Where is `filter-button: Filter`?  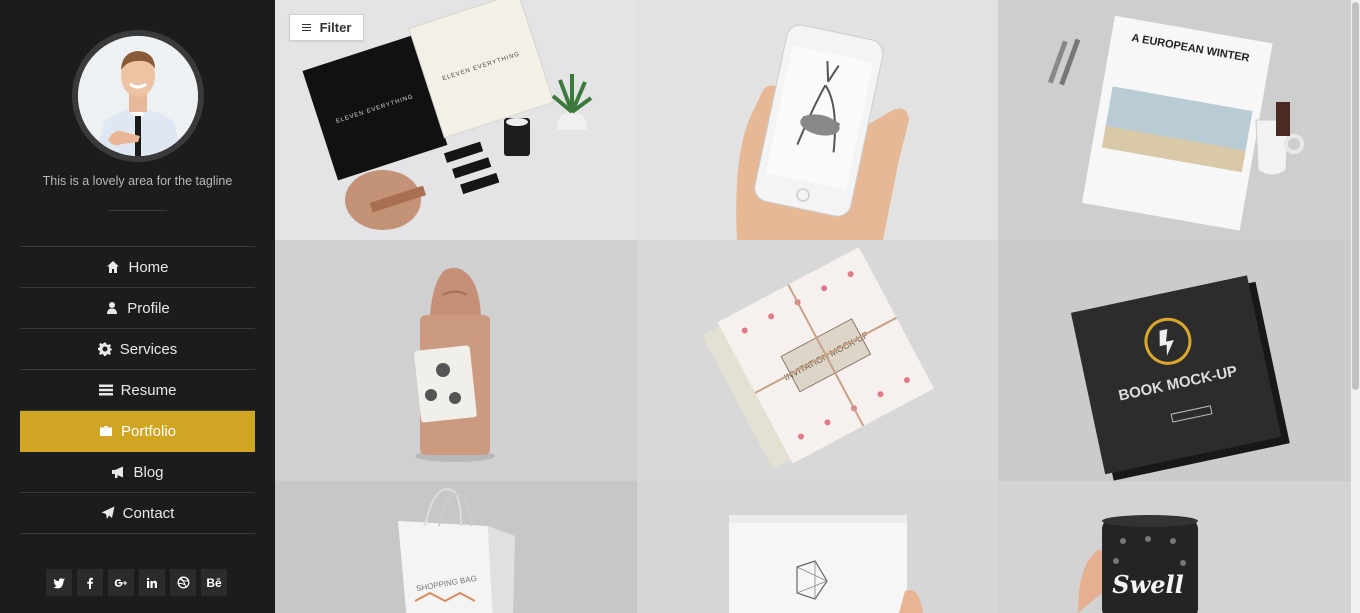 filter-button: Filter is located at coordinates (326, 27).